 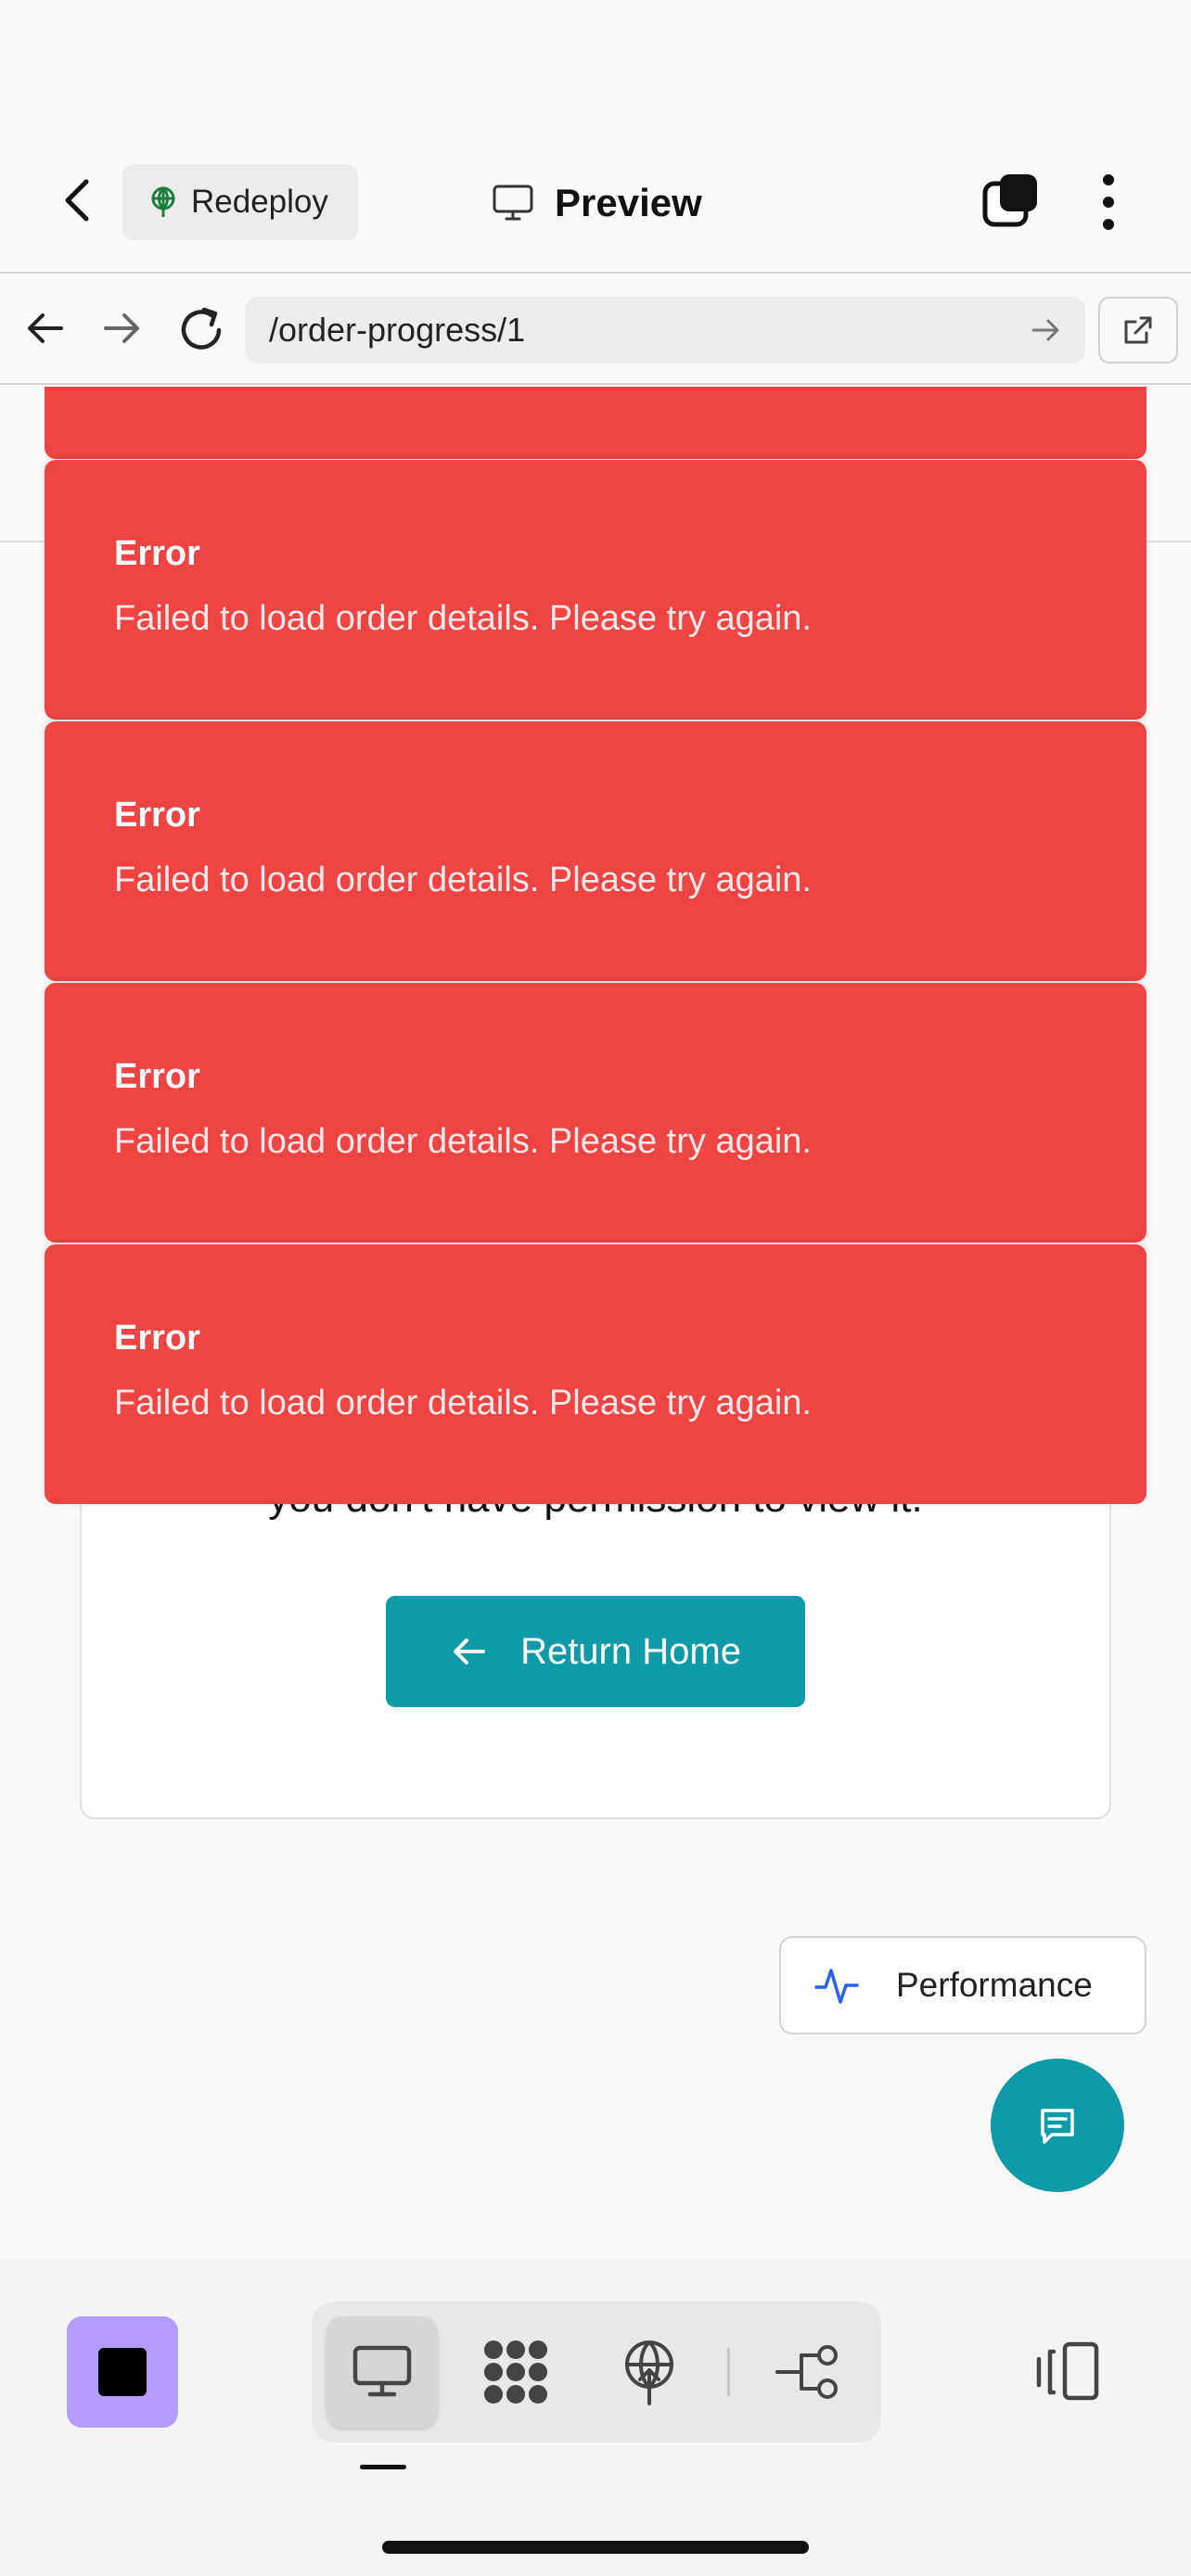 I want to click on url-field: /order-progress/1, so click(x=665, y=330).